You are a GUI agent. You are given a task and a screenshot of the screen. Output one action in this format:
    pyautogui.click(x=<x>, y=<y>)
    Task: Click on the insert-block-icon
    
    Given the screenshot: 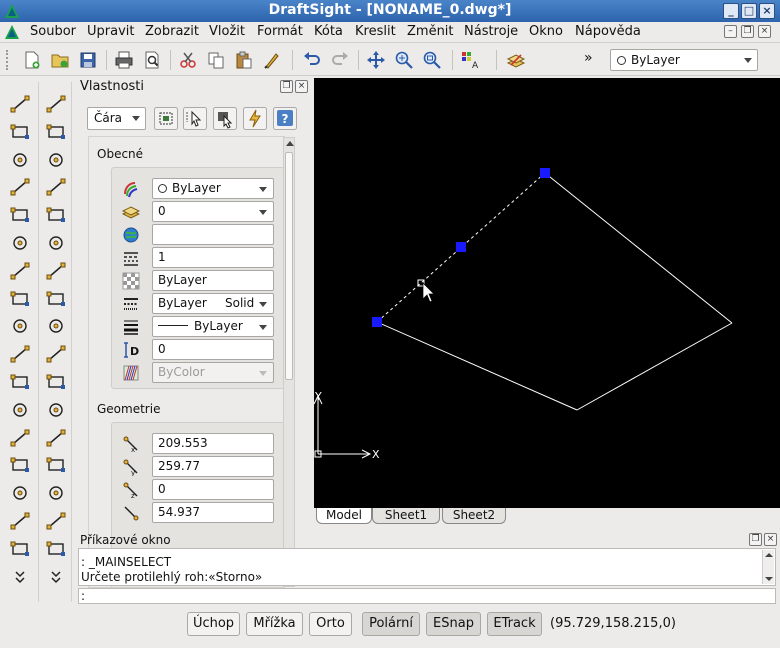 What is the action you would take?
    pyautogui.click(x=20, y=465)
    